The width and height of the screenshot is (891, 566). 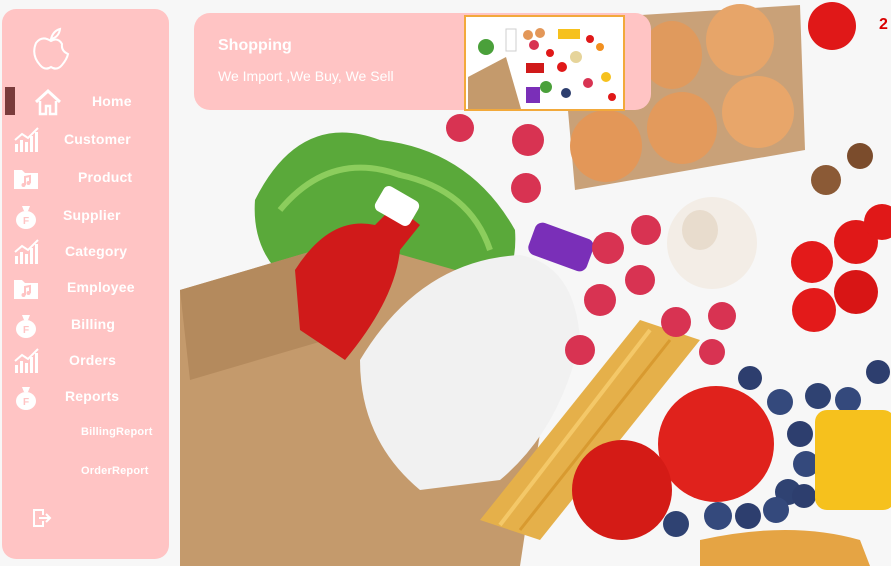 I want to click on nav-item-billing-report: BillingReport, so click(x=85, y=434).